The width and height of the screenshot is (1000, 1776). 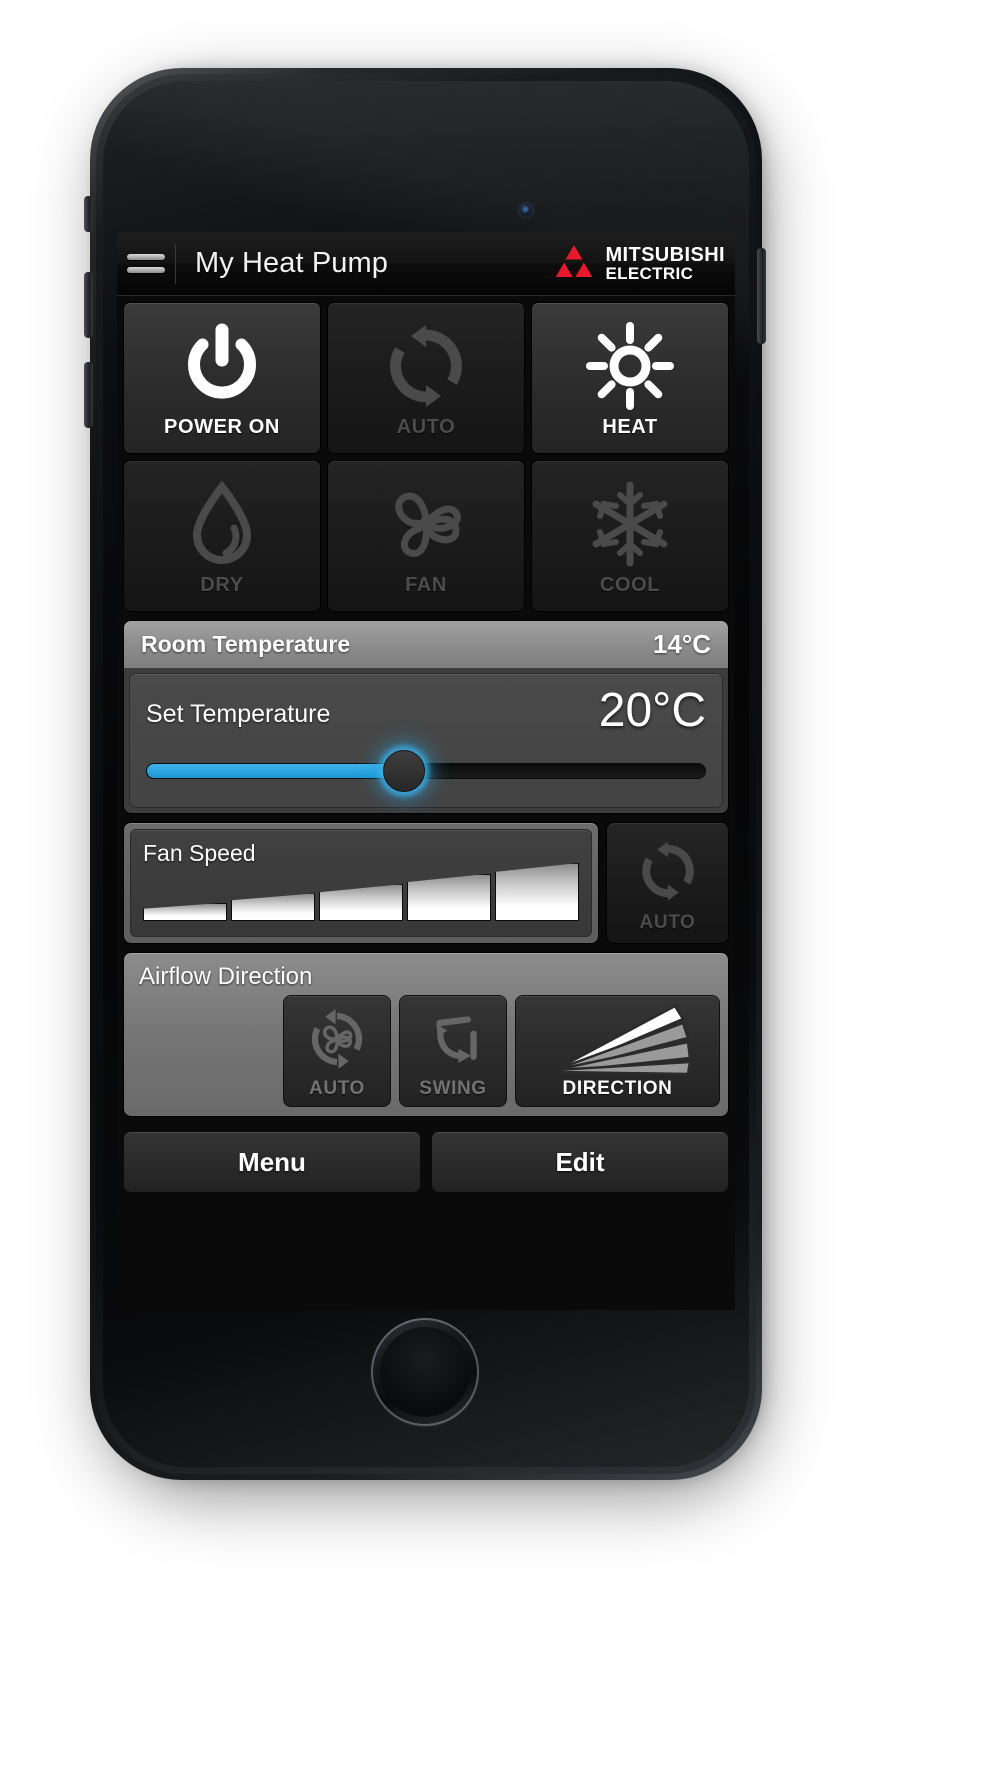 I want to click on mode-label-dry: DRY, so click(x=222, y=584).